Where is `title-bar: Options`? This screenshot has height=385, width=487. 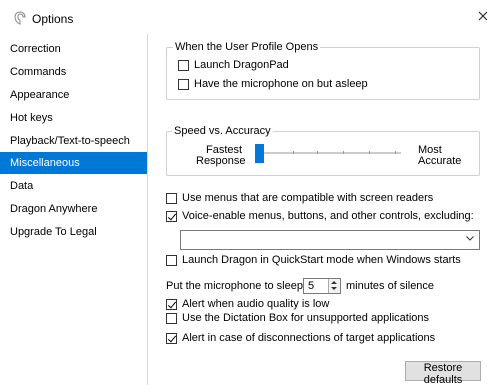 title-bar: Options is located at coordinates (243, 17).